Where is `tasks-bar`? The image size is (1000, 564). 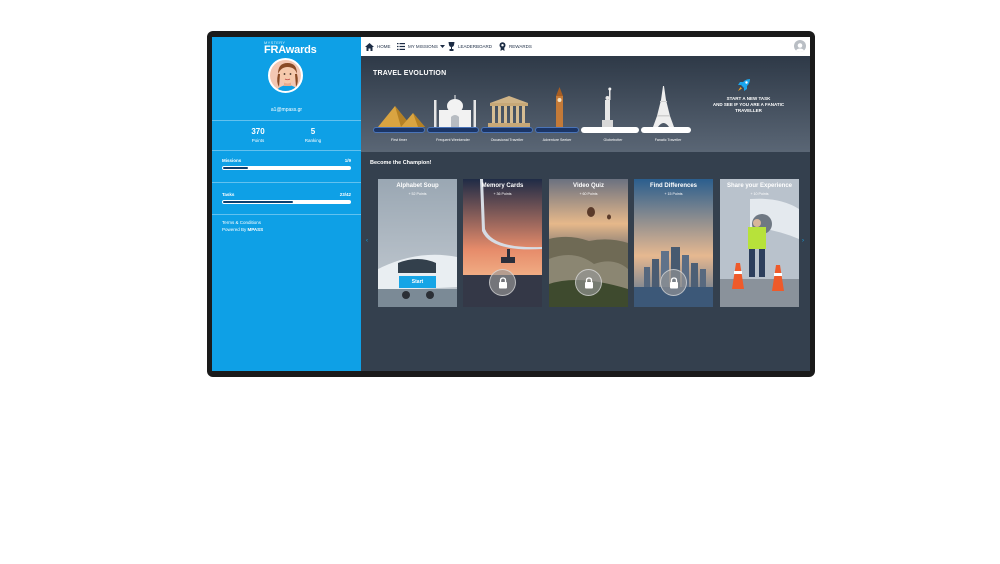
tasks-bar is located at coordinates (286, 202).